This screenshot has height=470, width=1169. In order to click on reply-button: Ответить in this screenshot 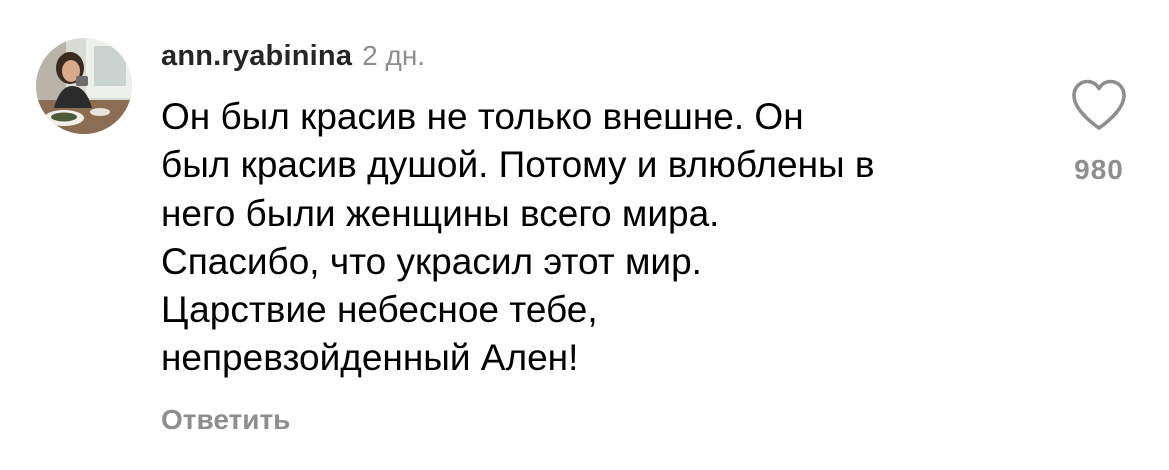, I will do `click(225, 420)`.